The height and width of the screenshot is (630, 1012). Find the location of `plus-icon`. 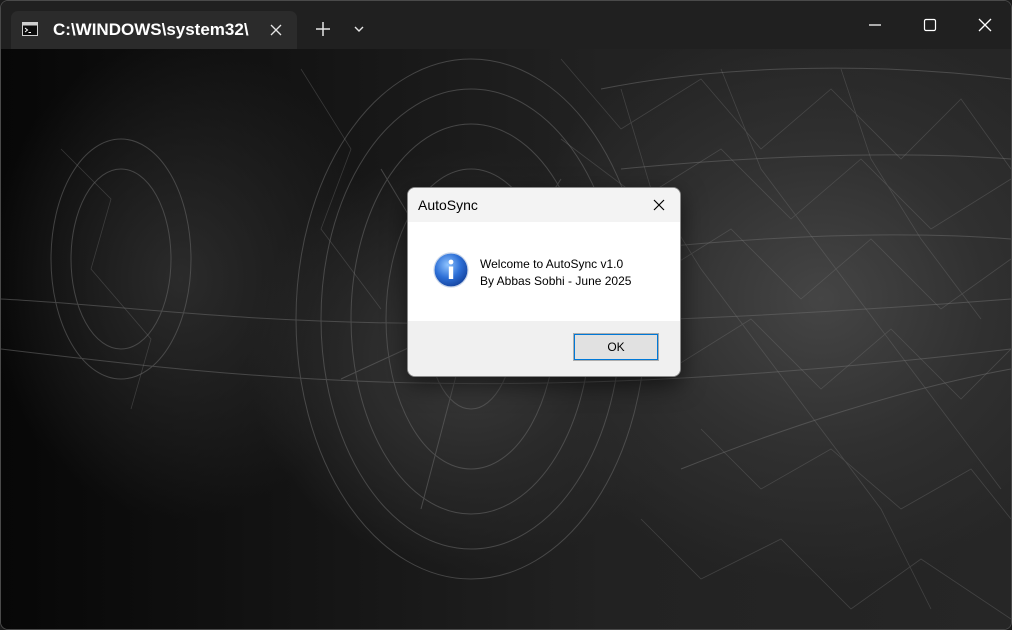

plus-icon is located at coordinates (323, 29).